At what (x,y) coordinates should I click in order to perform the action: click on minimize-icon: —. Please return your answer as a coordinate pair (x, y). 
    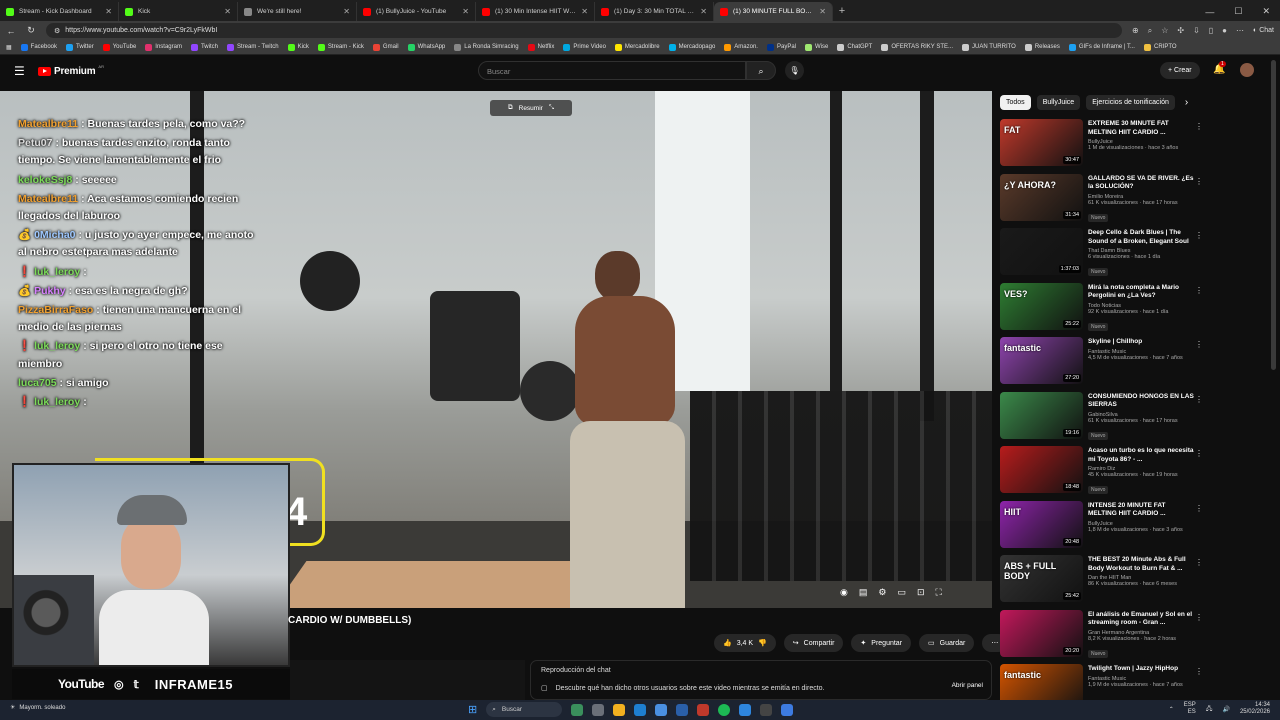
    Looking at the image, I should click on (1209, 12).